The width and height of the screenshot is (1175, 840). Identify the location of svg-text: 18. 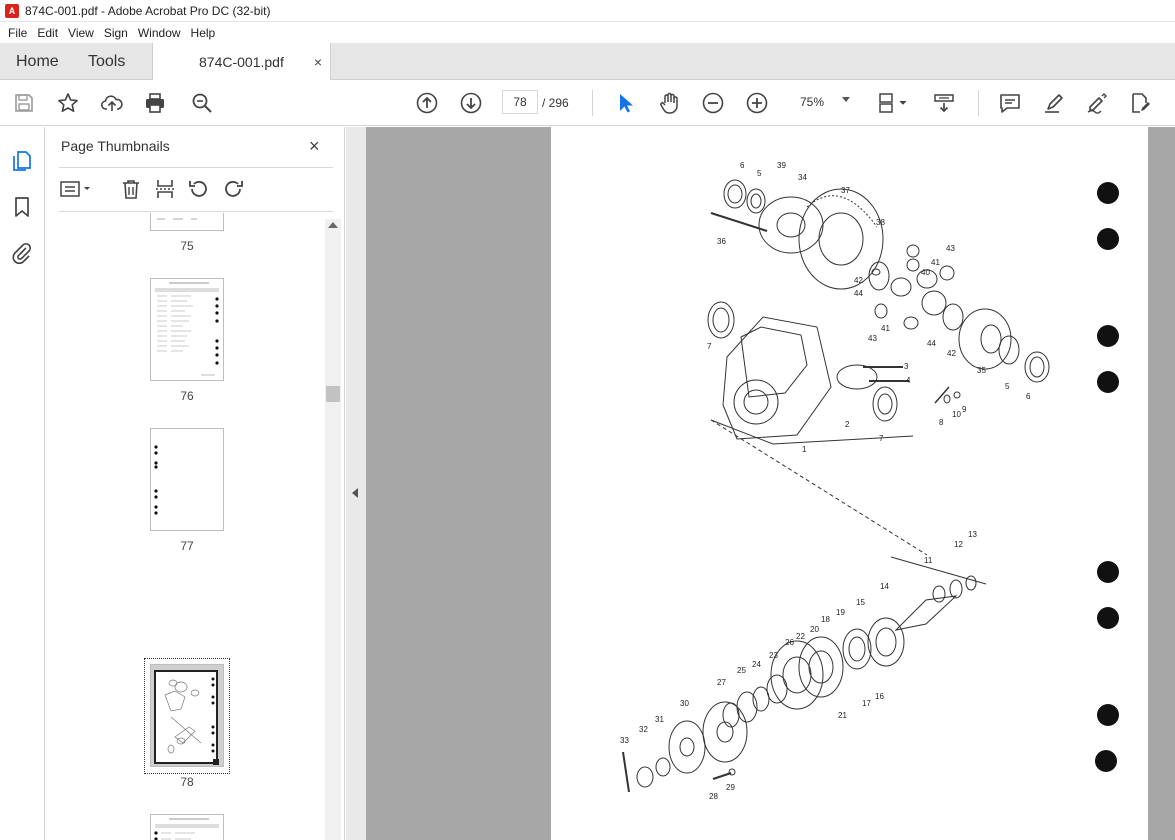
(825, 619).